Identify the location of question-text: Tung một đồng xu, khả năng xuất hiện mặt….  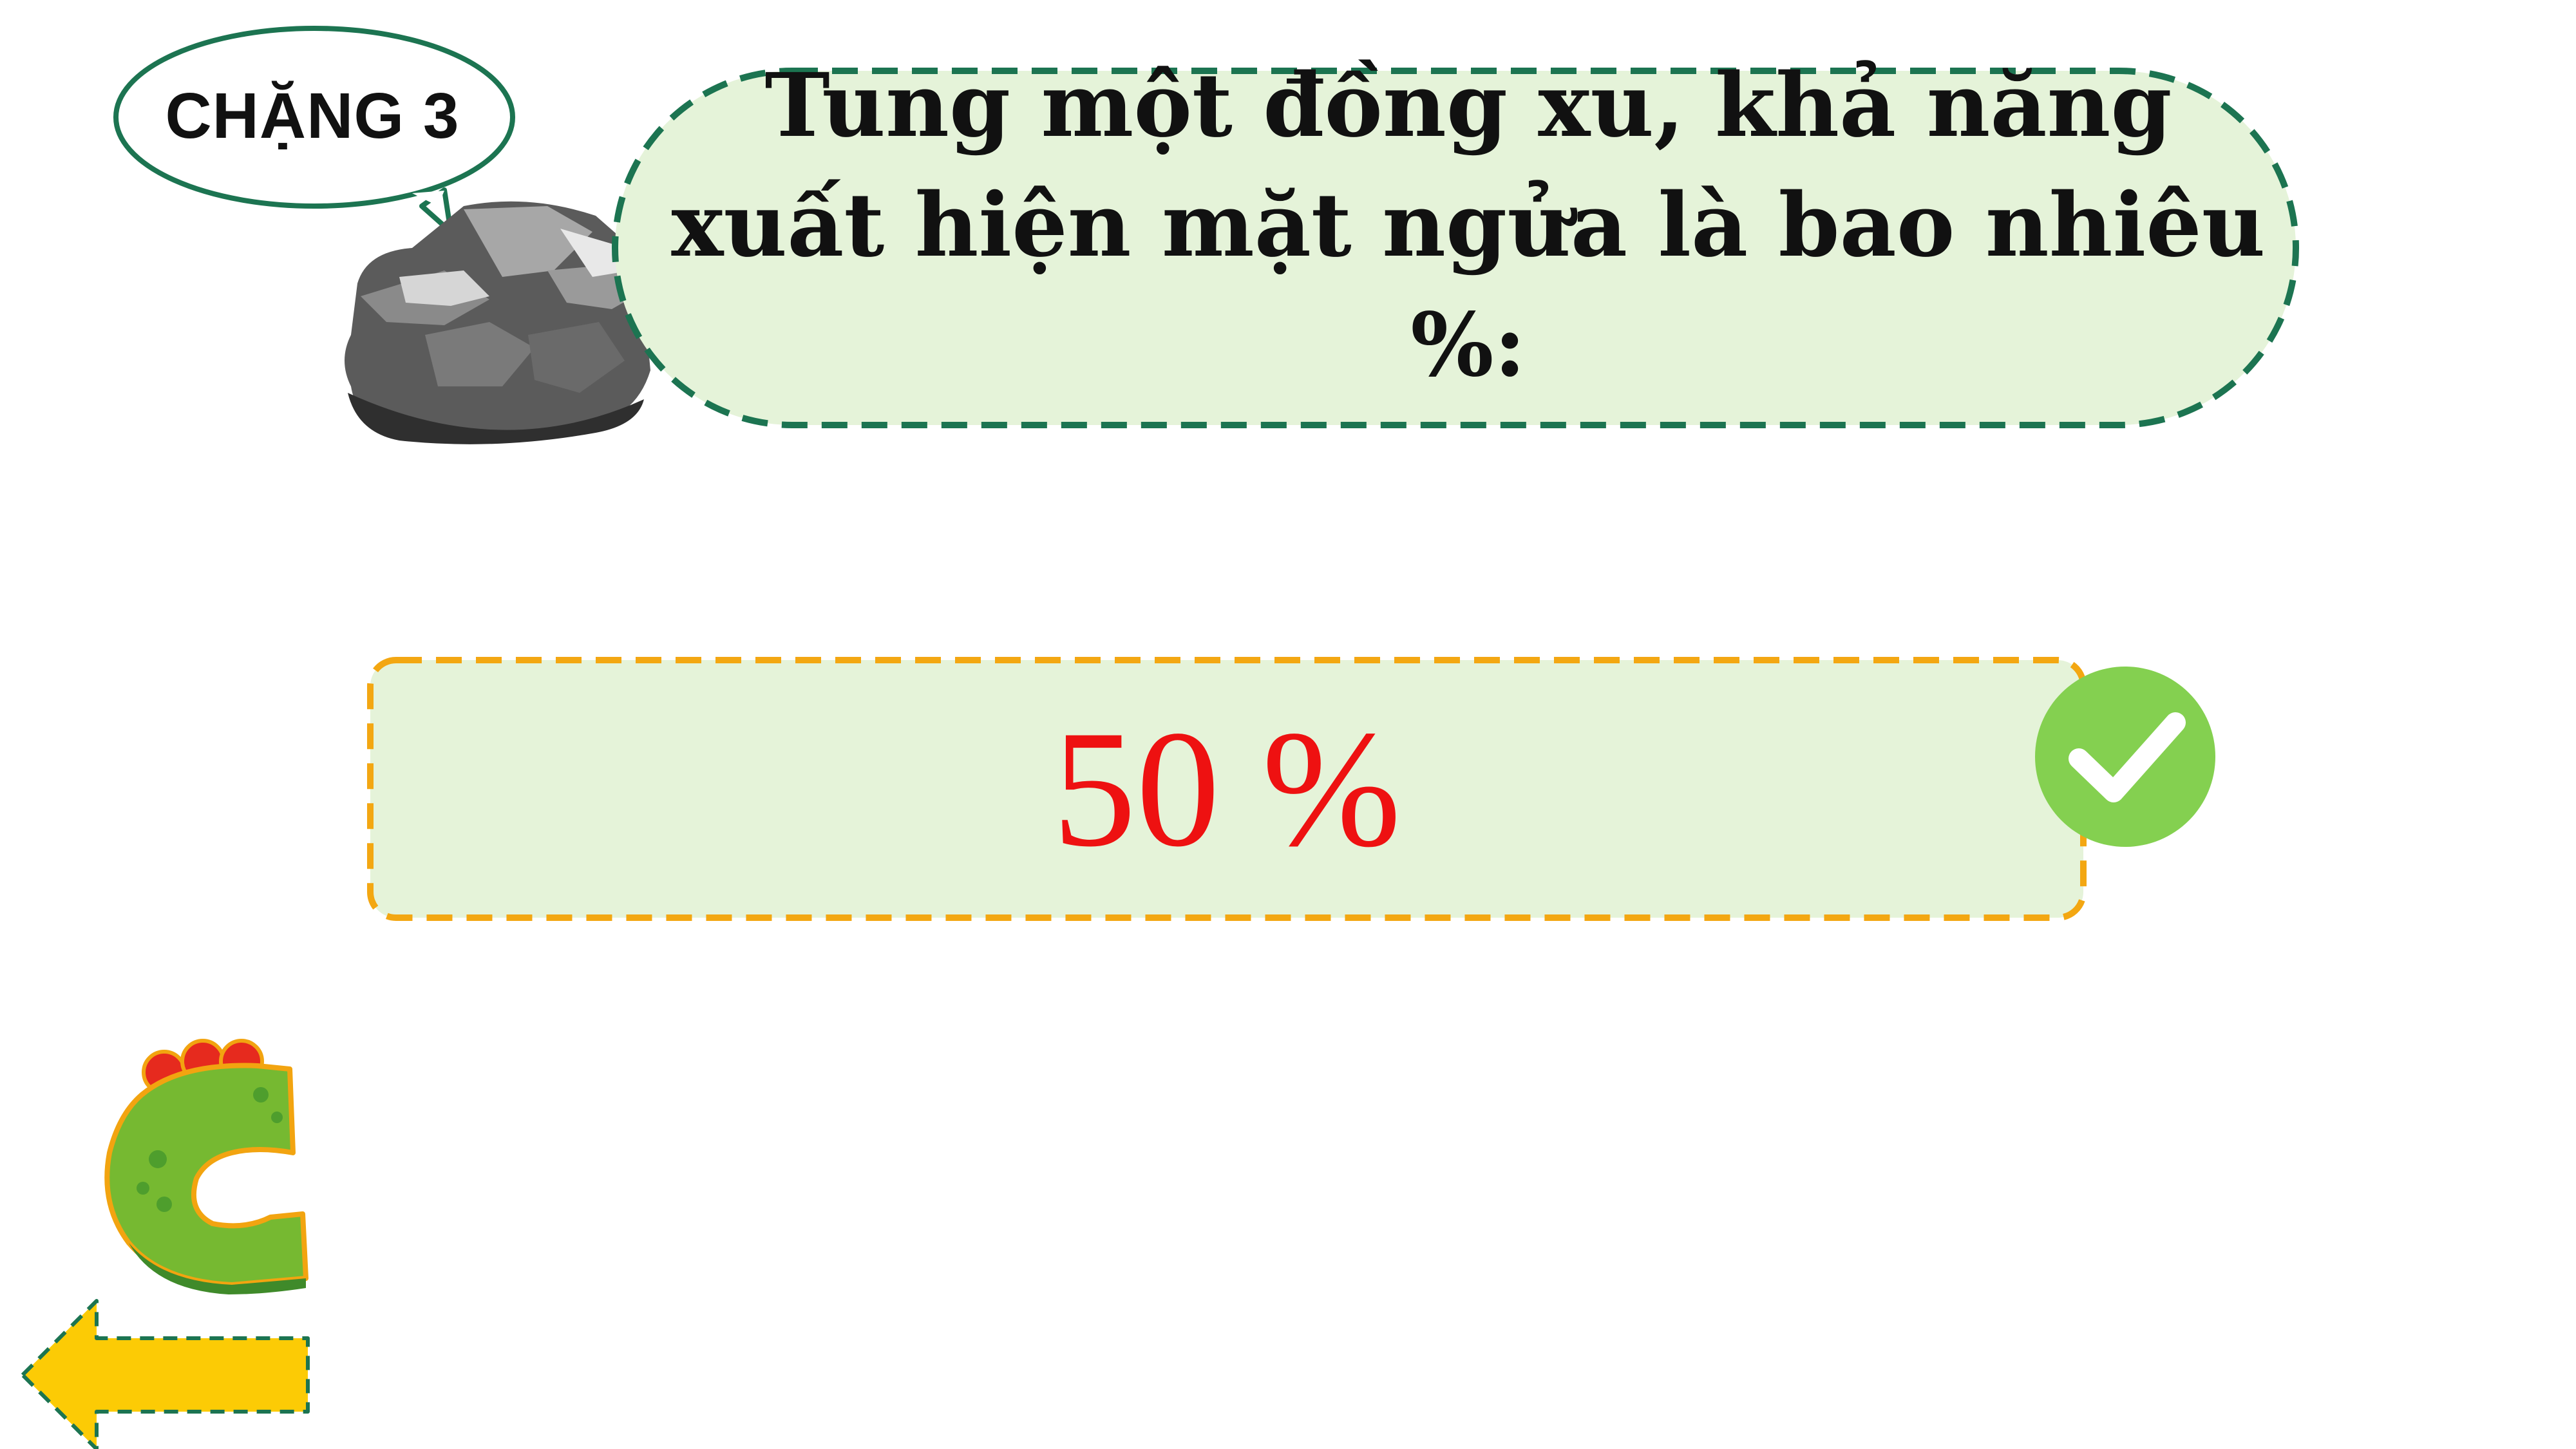
(1469, 225).